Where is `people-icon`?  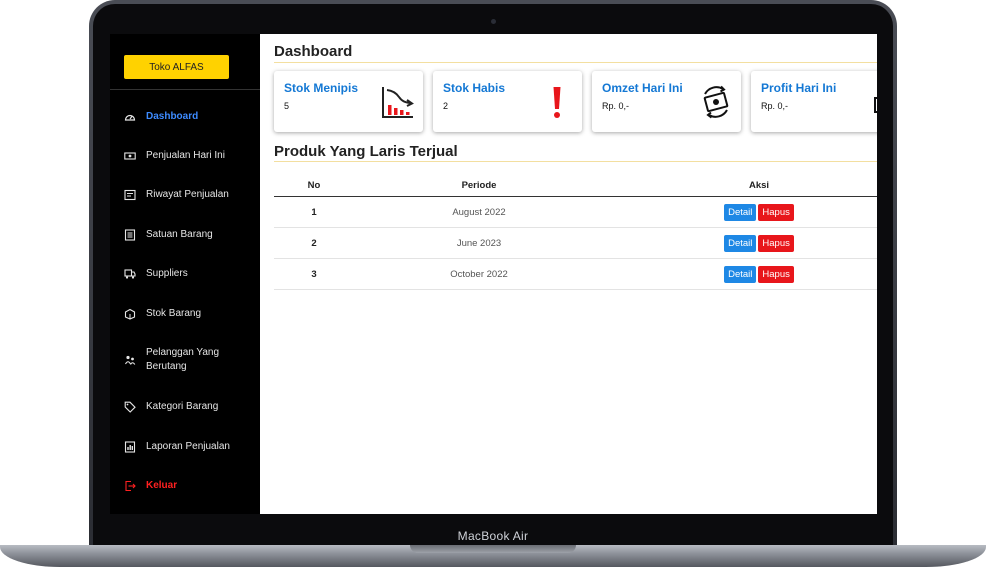 people-icon is located at coordinates (130, 360).